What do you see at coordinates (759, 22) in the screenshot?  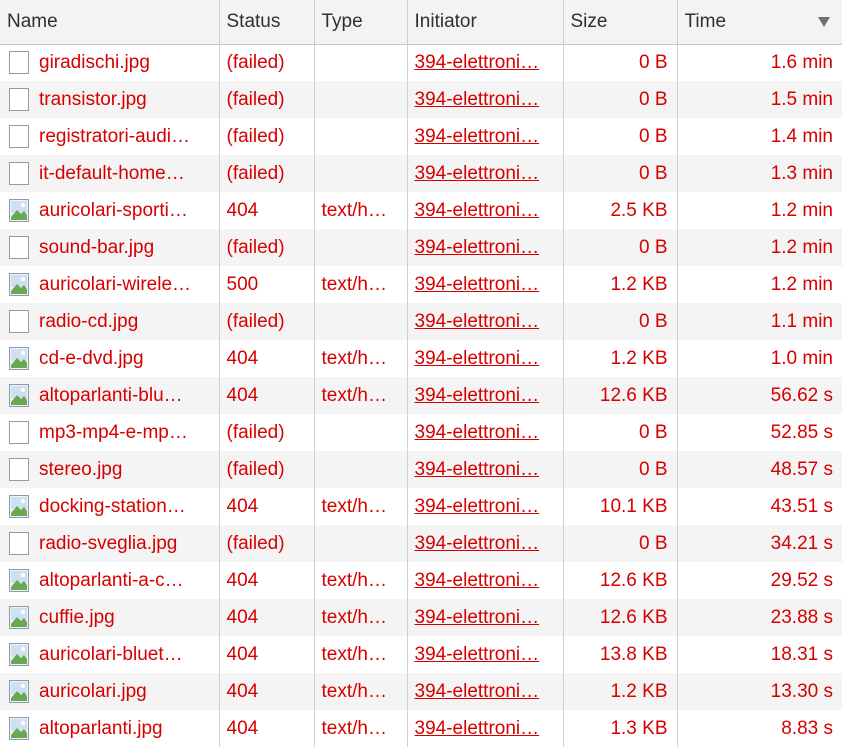 I see `column-header-time: Time` at bounding box center [759, 22].